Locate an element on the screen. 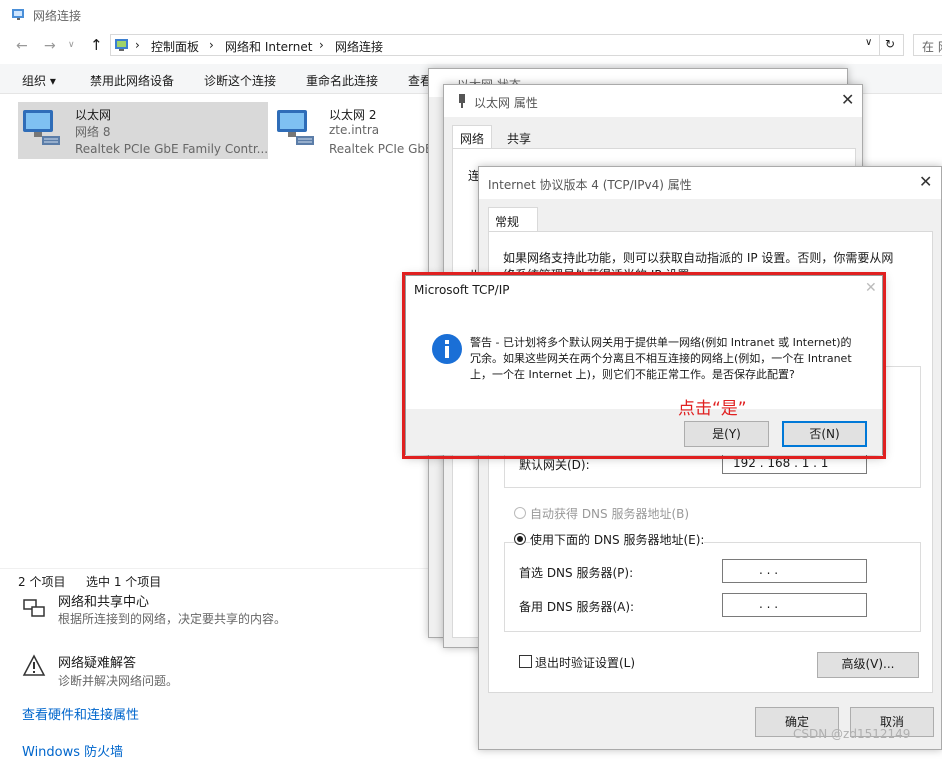 This screenshot has width=942, height=760. tab-network: 网络 is located at coordinates (472, 137).